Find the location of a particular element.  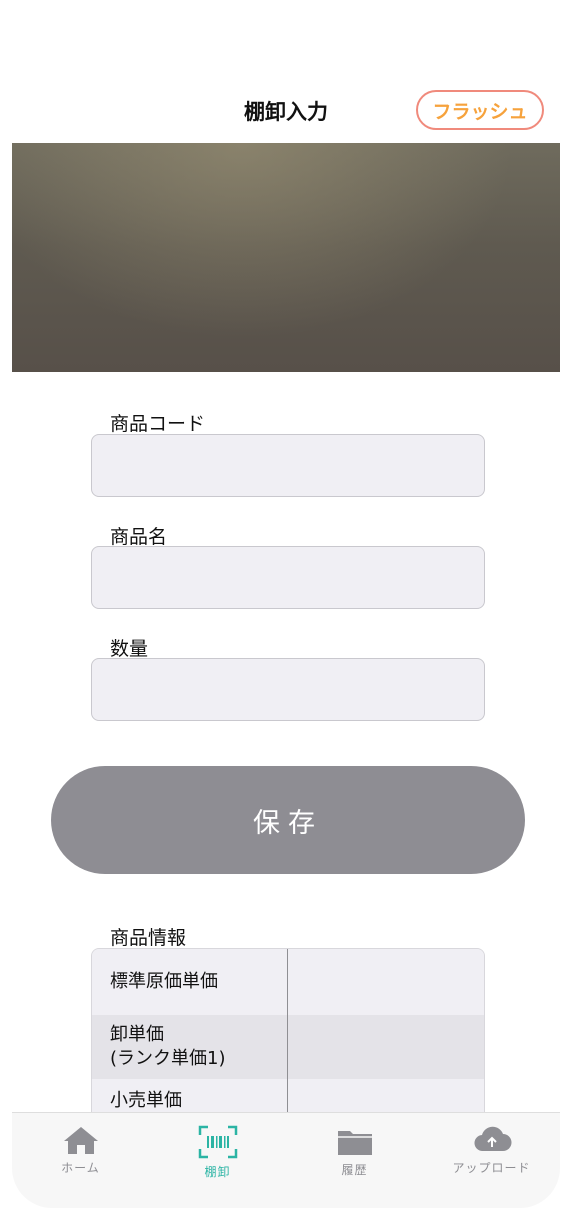

home-icon is located at coordinates (80, 1140).